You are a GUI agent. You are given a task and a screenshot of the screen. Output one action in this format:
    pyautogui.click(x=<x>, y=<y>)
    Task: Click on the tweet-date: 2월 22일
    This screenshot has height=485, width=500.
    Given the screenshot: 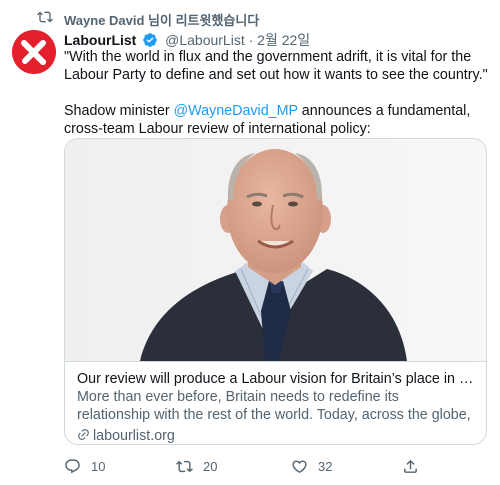 What is the action you would take?
    pyautogui.click(x=283, y=40)
    